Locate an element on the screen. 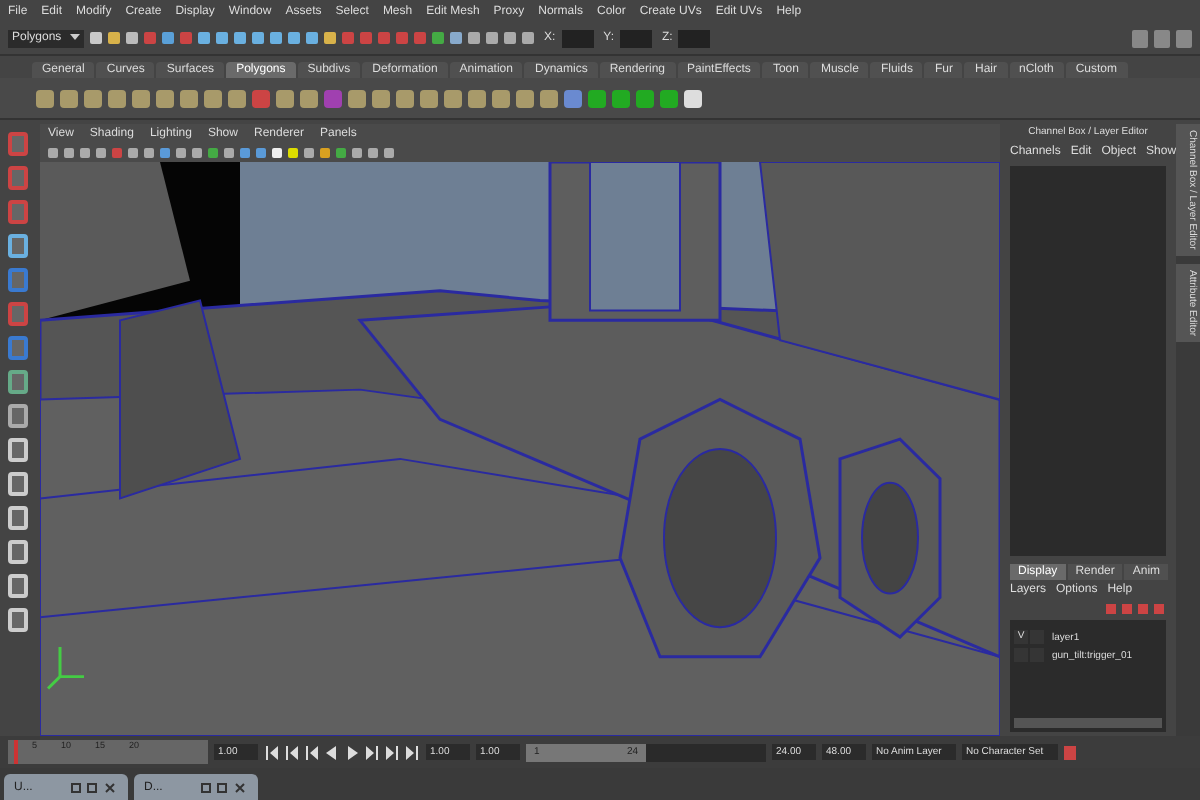  scrollbar is located at coordinates (1088, 723).